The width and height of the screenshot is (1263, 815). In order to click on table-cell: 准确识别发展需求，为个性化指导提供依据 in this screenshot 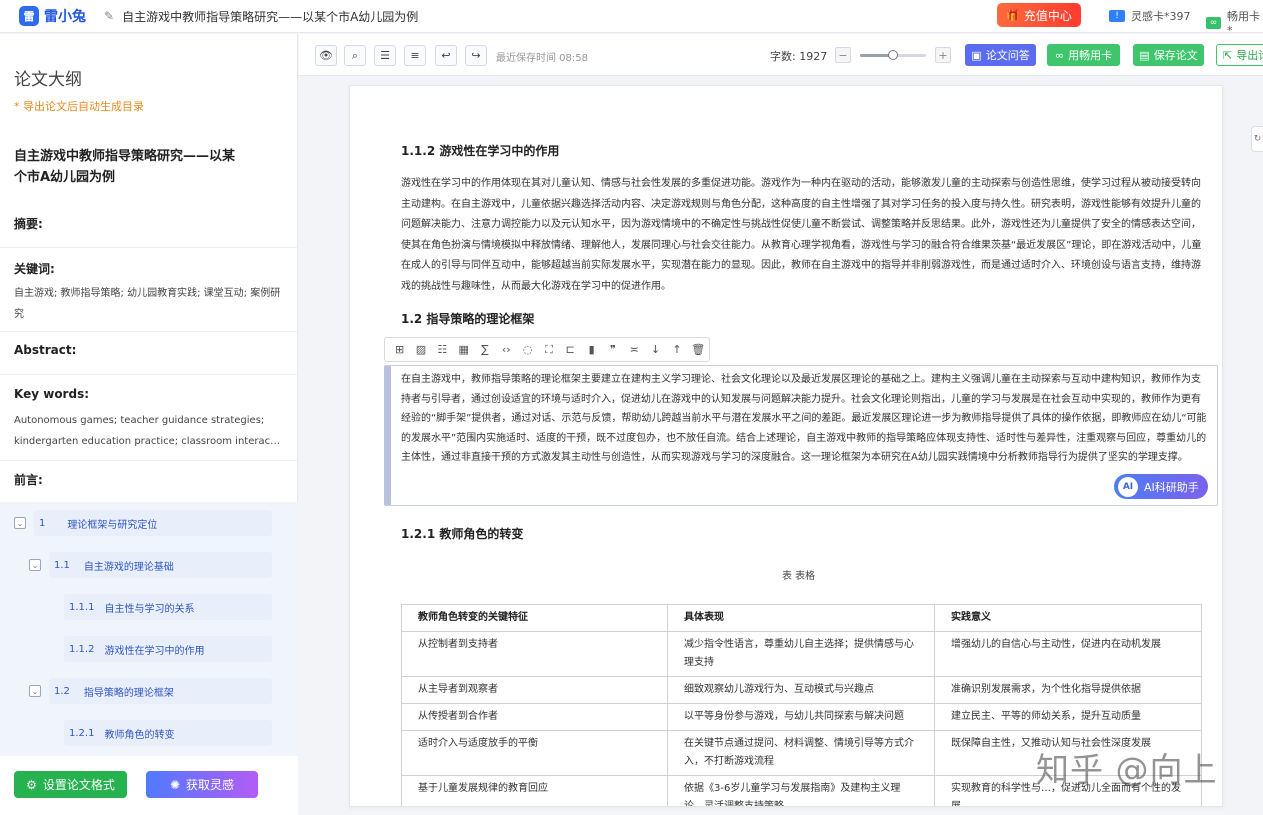, I will do `click(1068, 690)`.